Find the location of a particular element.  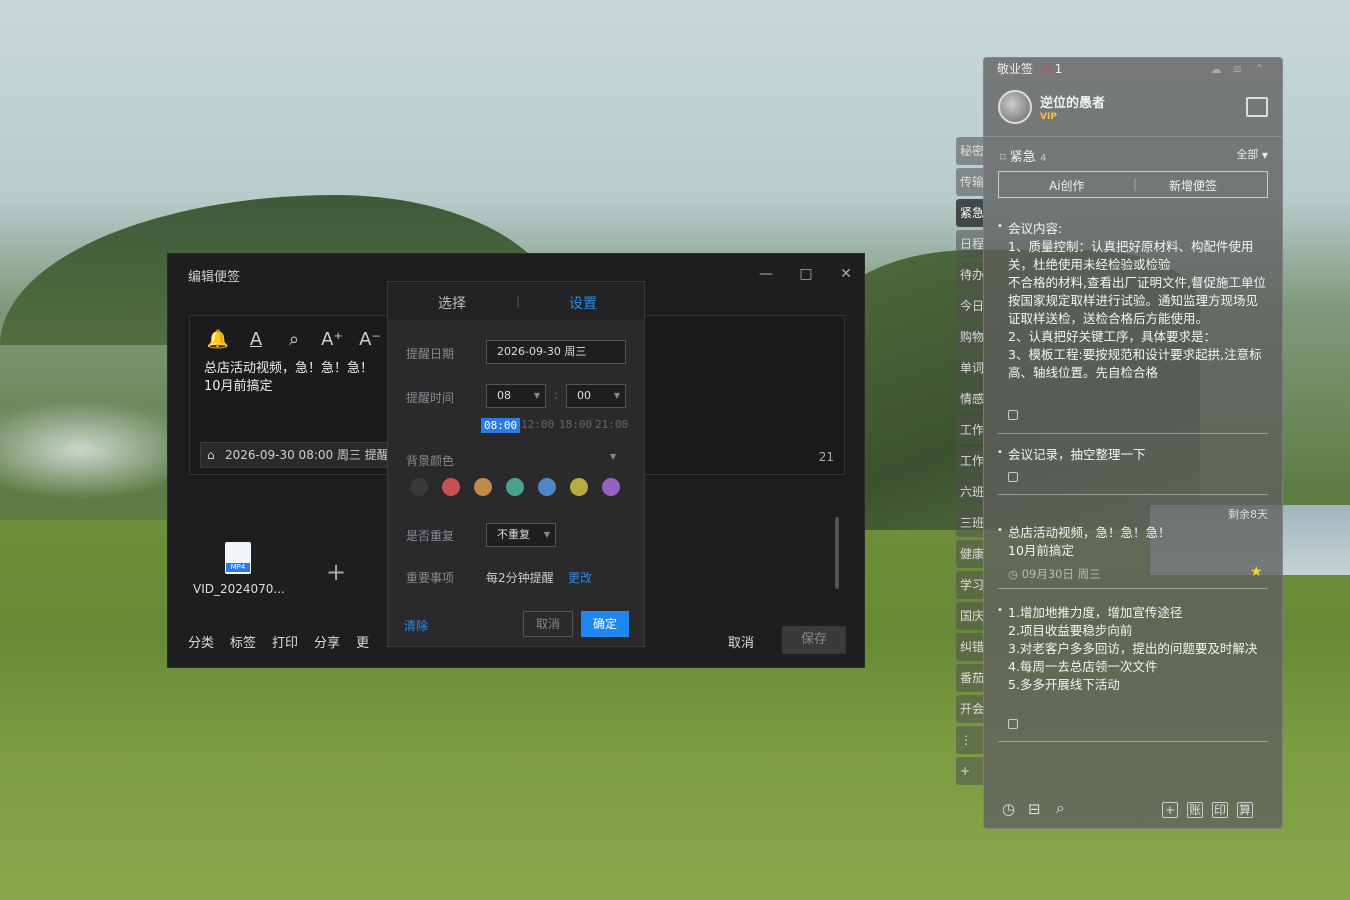

save-button: 保存 is located at coordinates (814, 640).